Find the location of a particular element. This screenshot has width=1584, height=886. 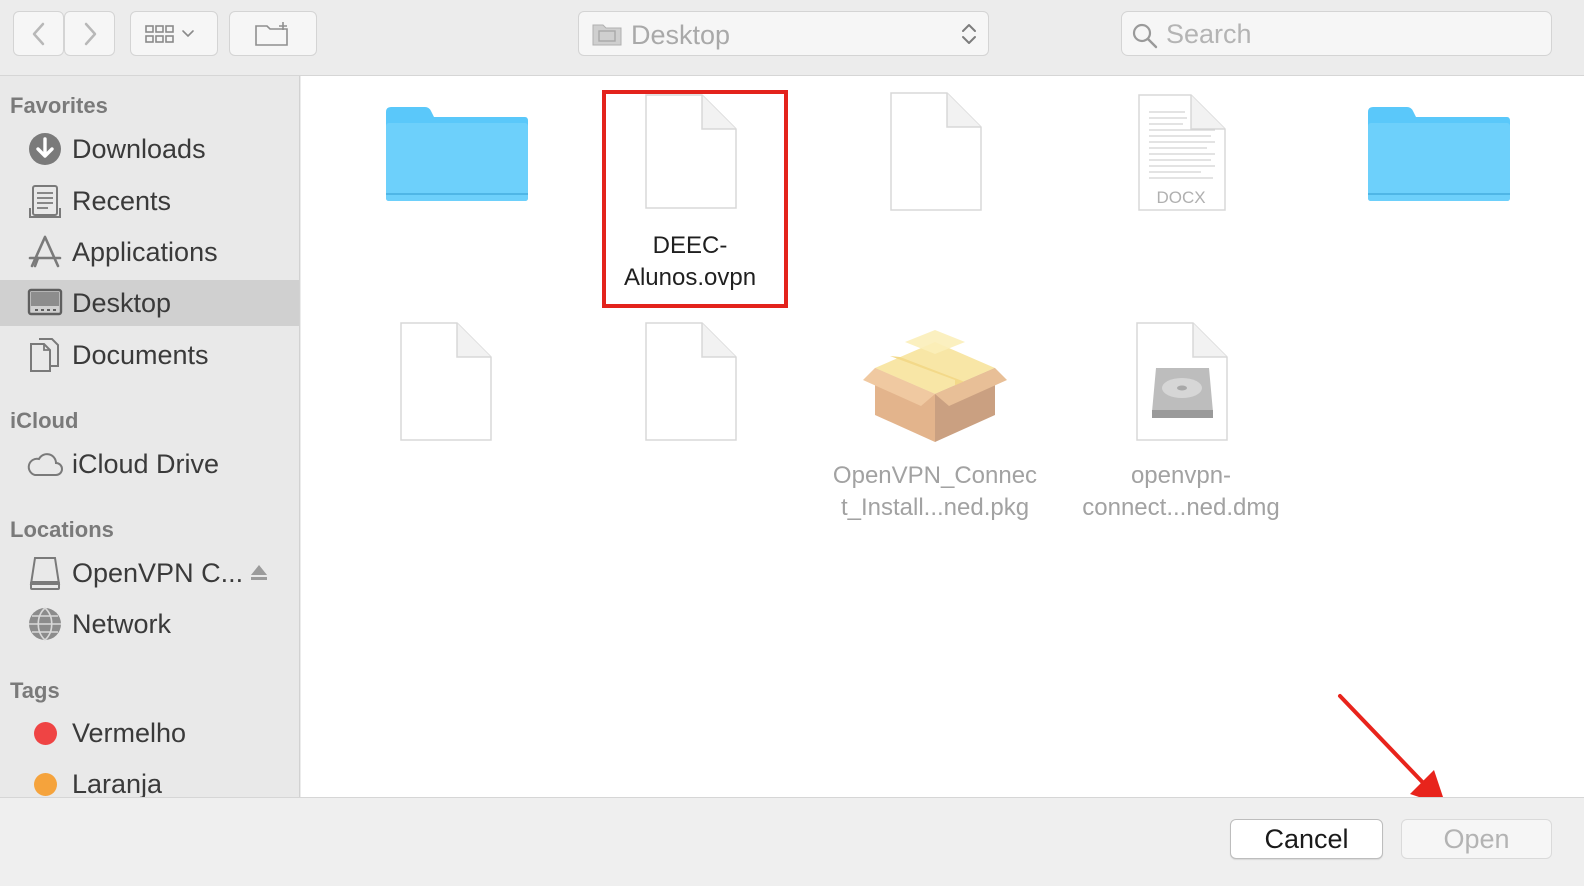

package-box-icon is located at coordinates (935, 386).